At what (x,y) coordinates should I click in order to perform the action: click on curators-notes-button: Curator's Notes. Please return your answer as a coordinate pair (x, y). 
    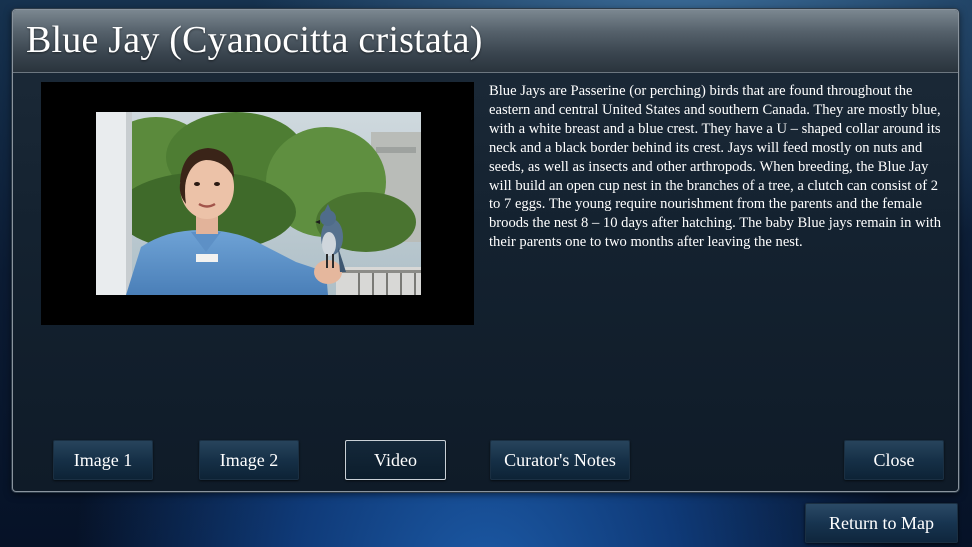
    Looking at the image, I should click on (560, 460).